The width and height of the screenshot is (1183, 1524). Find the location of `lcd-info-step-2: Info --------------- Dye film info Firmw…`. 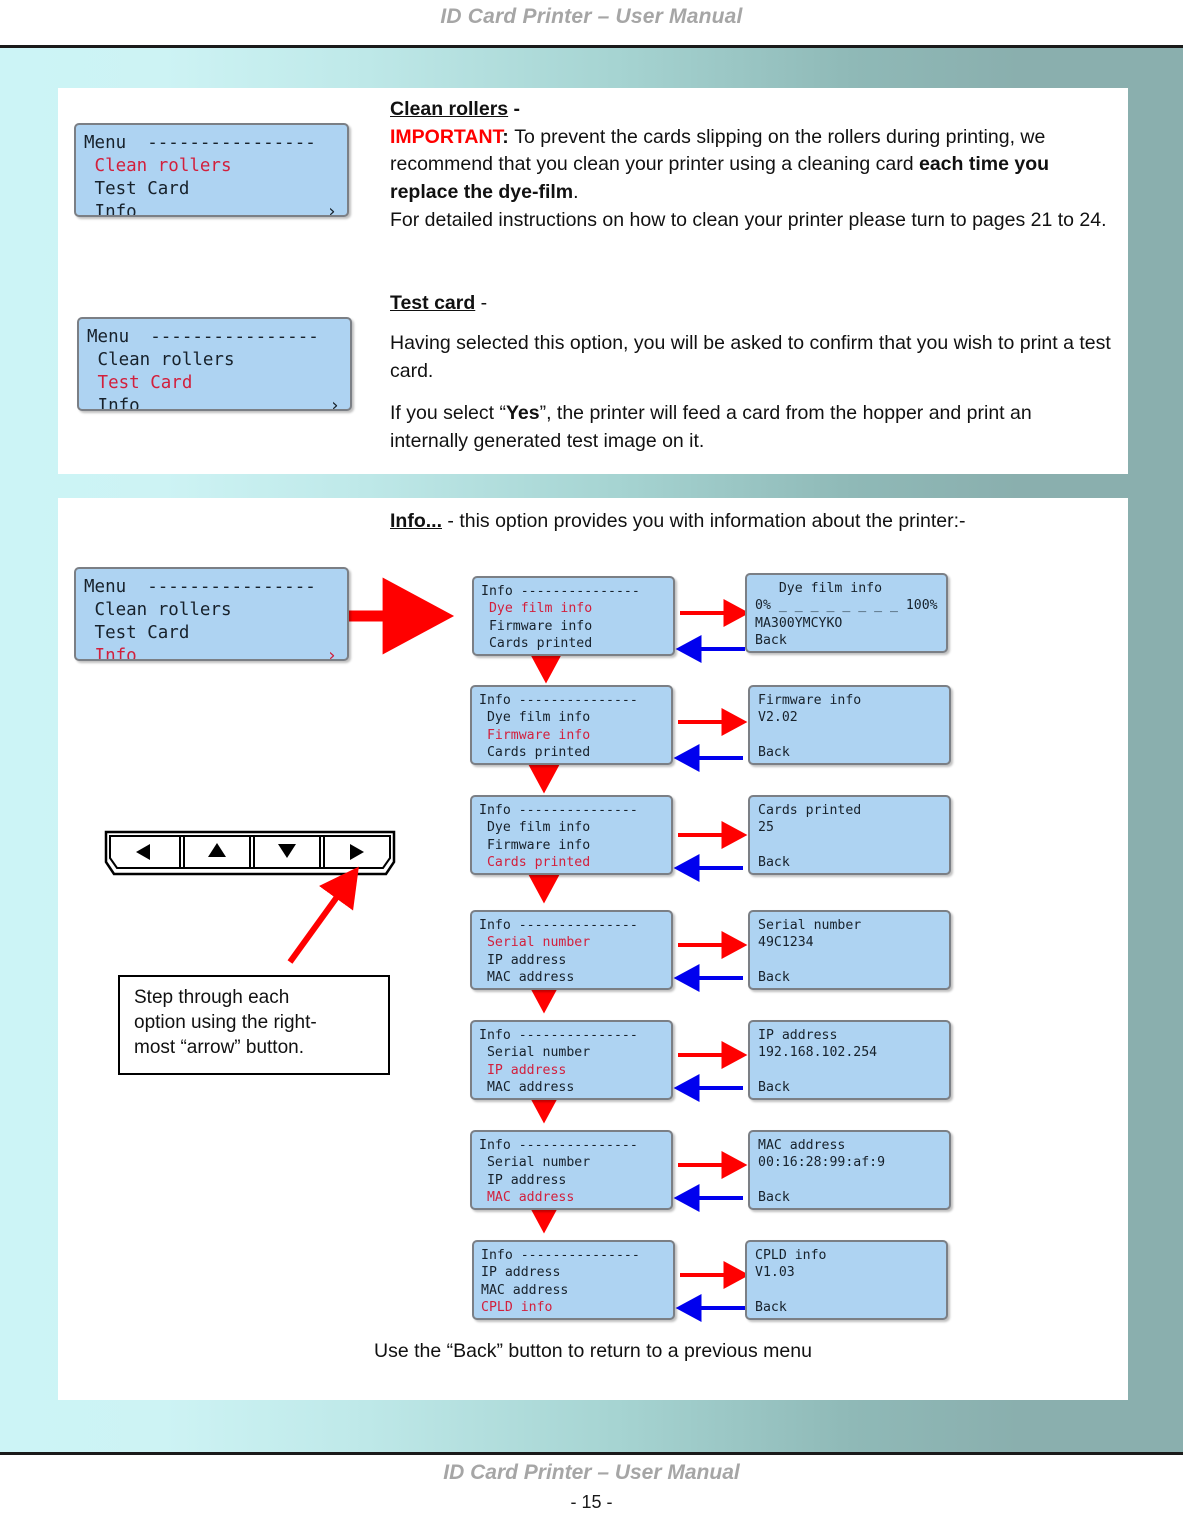

lcd-info-step-2: Info --------------- Dye film info Firmw… is located at coordinates (571, 725).